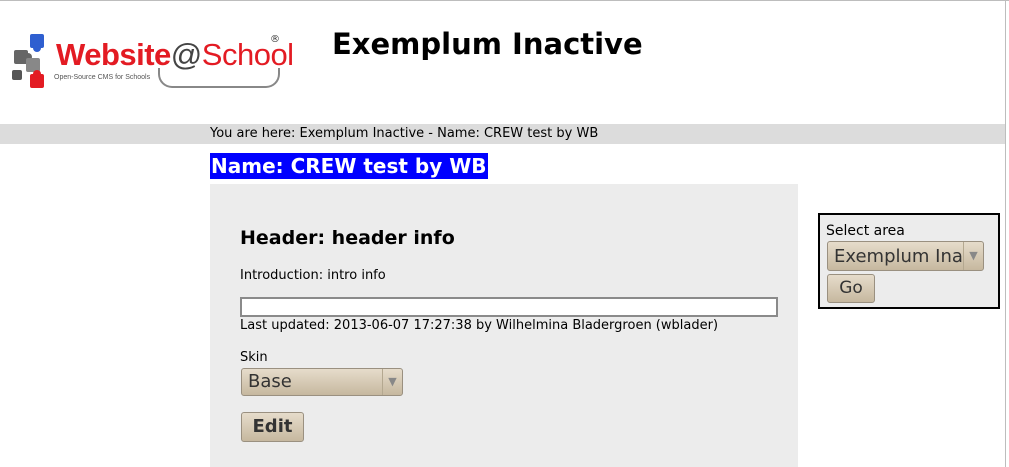 Image resolution: width=1009 pixels, height=467 pixels. I want to click on logo-wordmark-at: @, so click(186, 54).